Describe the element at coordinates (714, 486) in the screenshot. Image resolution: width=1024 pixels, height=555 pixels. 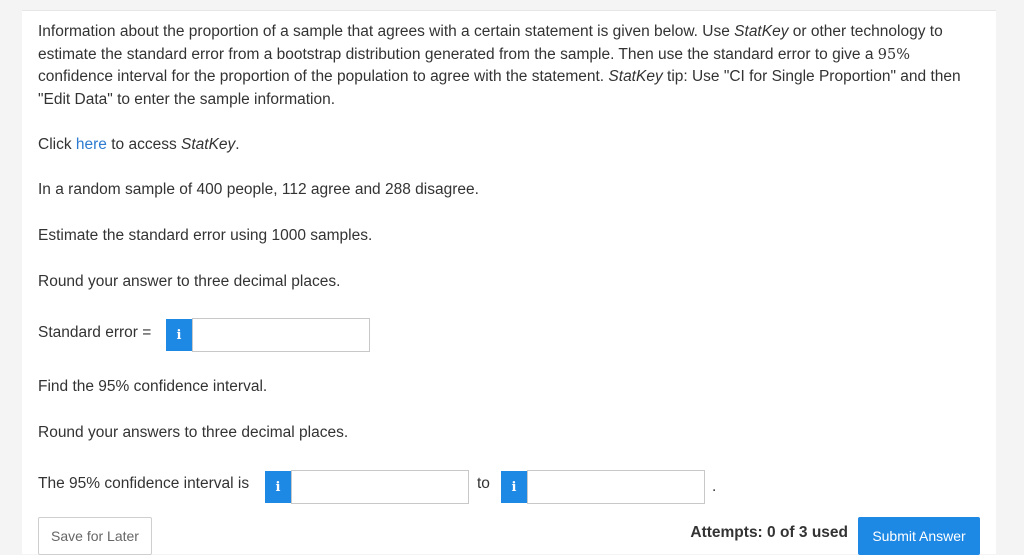
I see `ci-end-period: .` at that location.